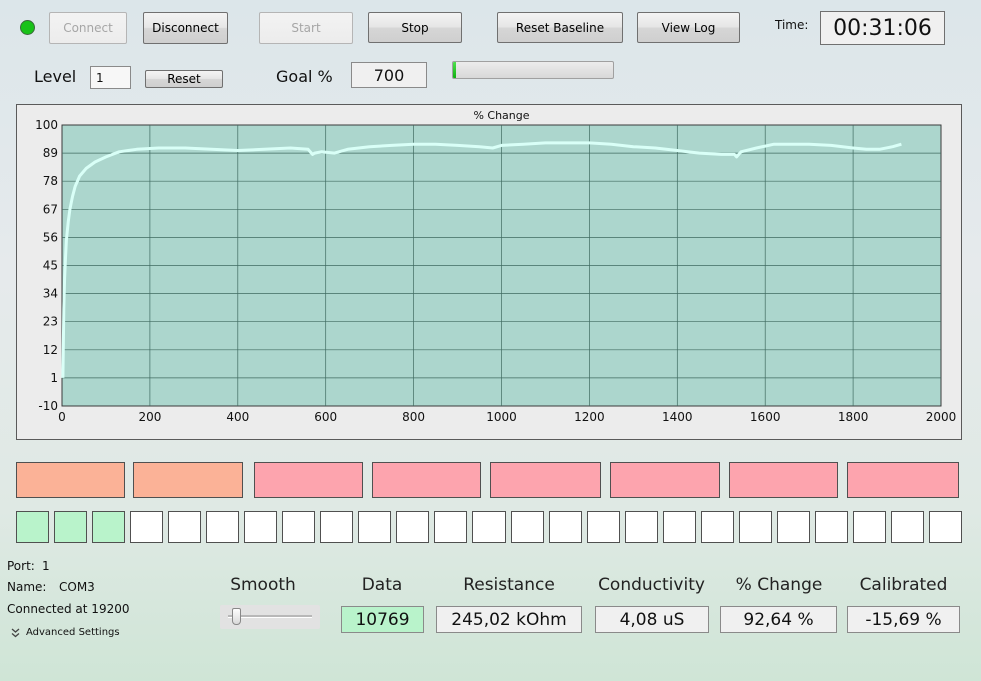 This screenshot has width=981, height=681. I want to click on y-tick-label: 56, so click(50, 237).